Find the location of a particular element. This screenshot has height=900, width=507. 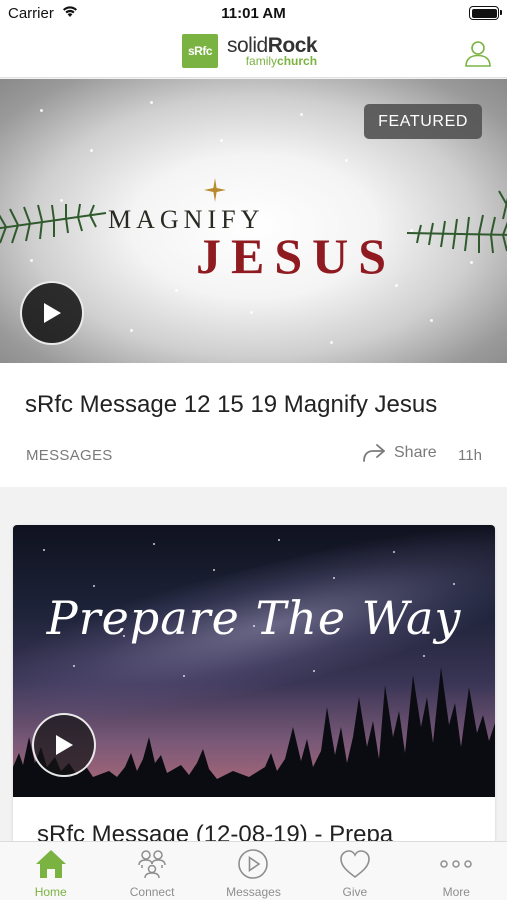

tab-give: Give is located at coordinates (354, 871).